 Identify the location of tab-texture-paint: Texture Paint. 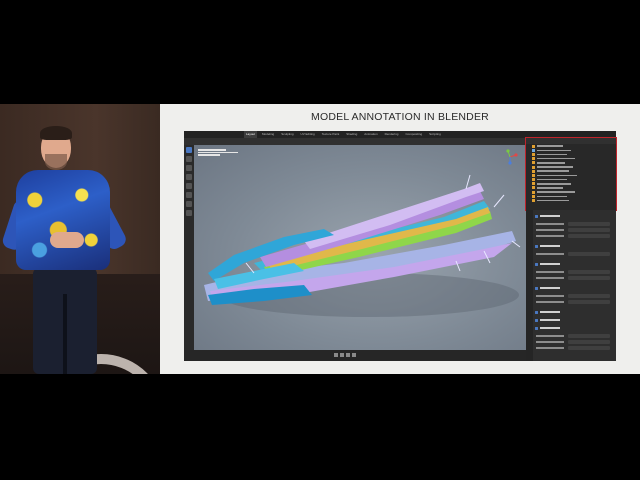
(331, 134).